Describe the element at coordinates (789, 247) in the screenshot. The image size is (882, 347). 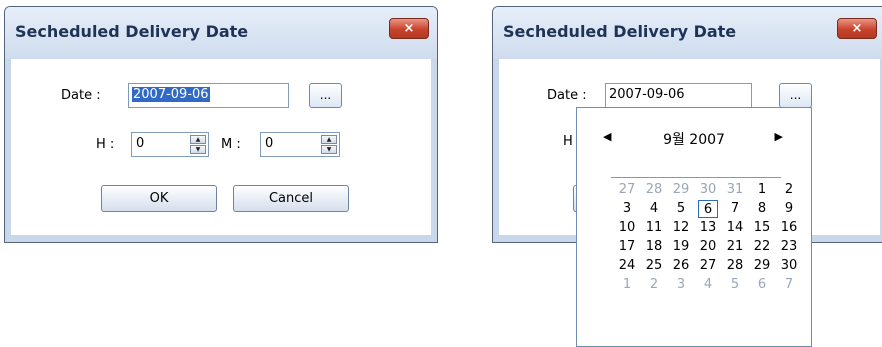
I see `calendar-day: 23` at that location.